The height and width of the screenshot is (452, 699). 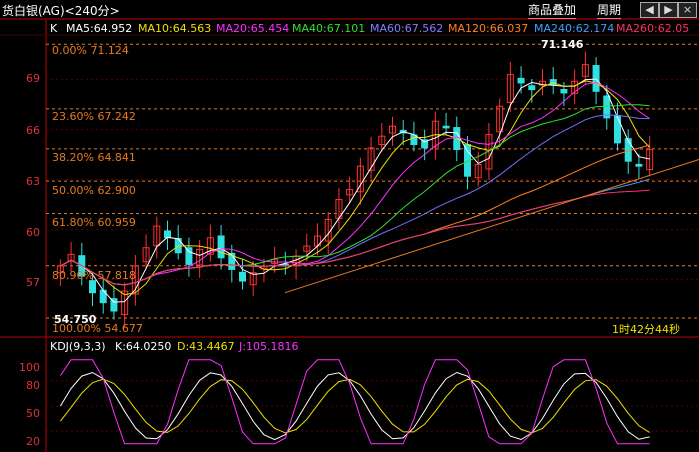 What do you see at coordinates (143, 346) in the screenshot?
I see `kdj-k-value: K:64.0250` at bounding box center [143, 346].